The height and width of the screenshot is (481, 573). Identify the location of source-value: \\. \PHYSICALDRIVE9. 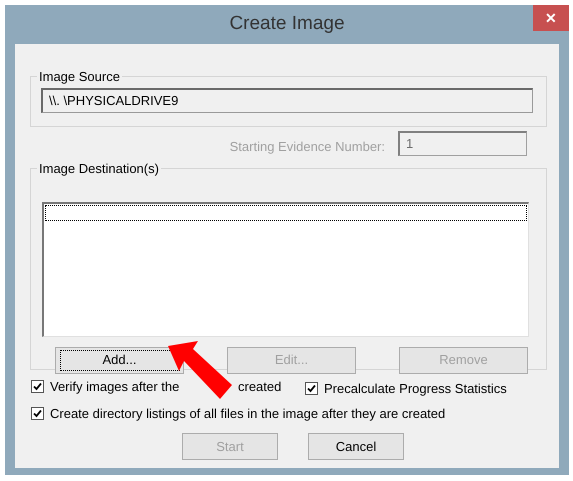
(113, 101).